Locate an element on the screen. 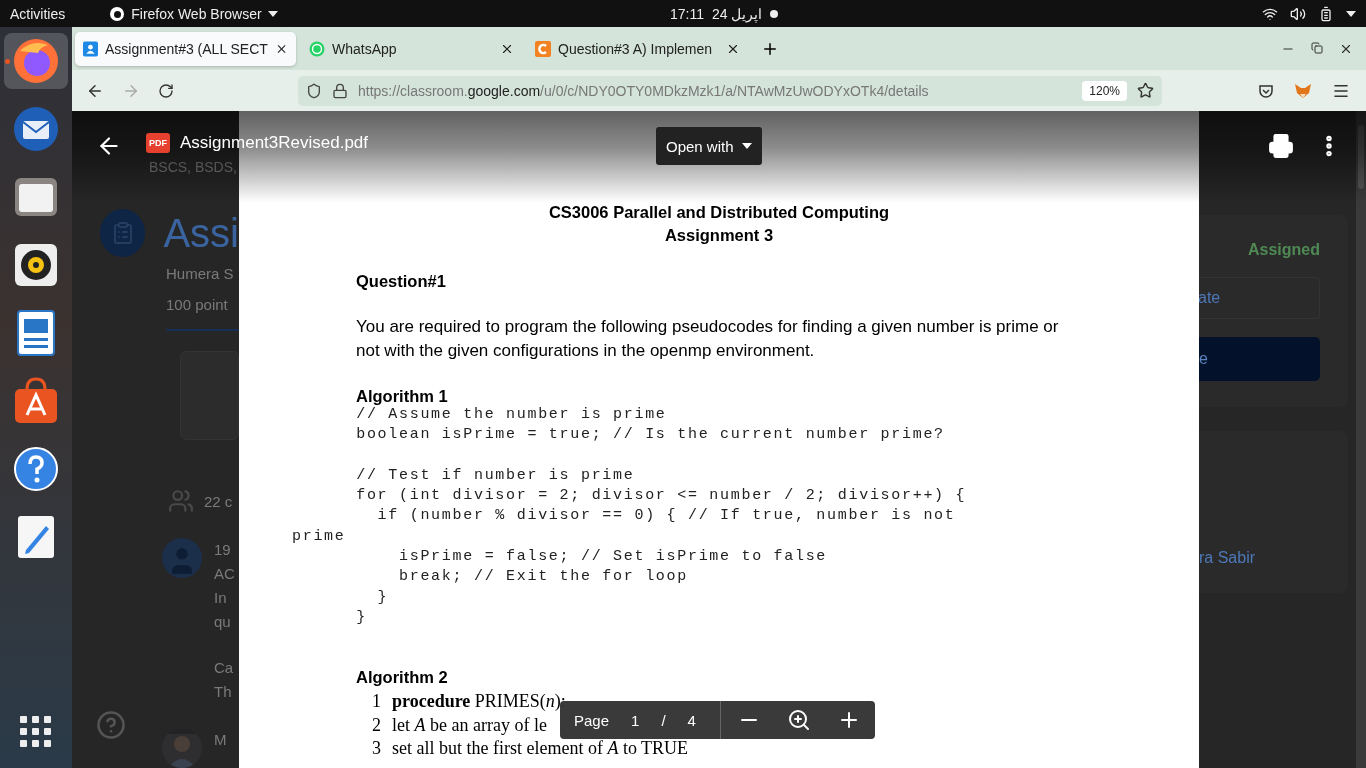 The image size is (1366, 768). avatar-icon is located at coordinates (182, 558).